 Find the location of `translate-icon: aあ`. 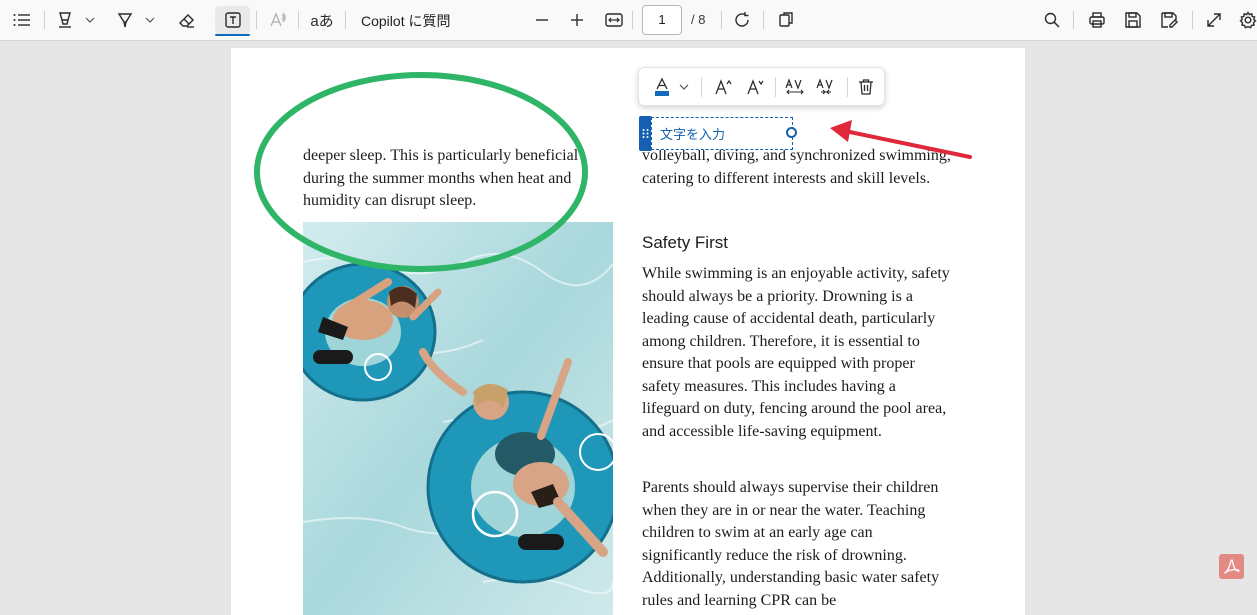

translate-icon: aあ is located at coordinates (322, 21).